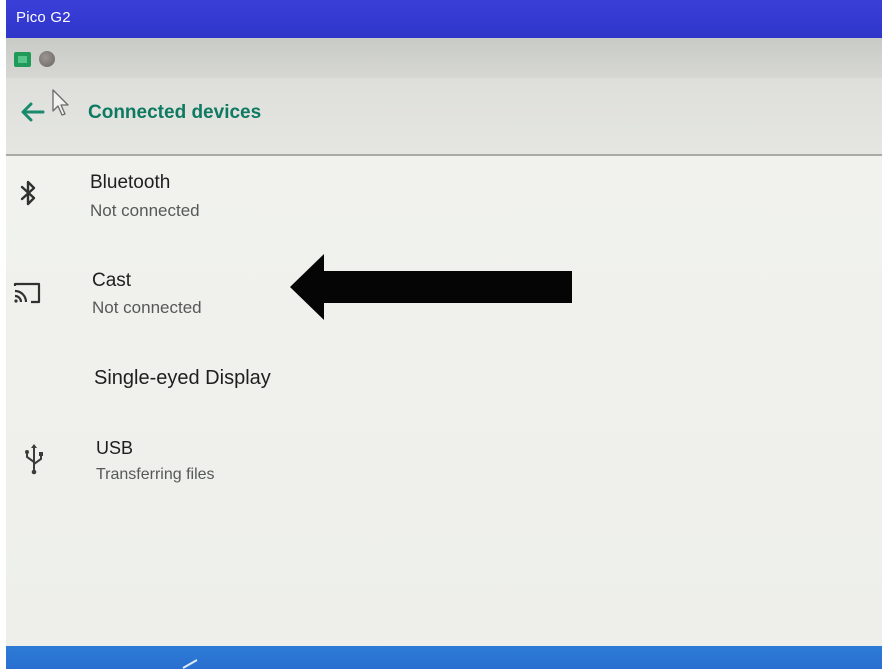 Image resolution: width=882 pixels, height=669 pixels. I want to click on list-item-bluetooth: Bluetooth Not connected, so click(356, 202).